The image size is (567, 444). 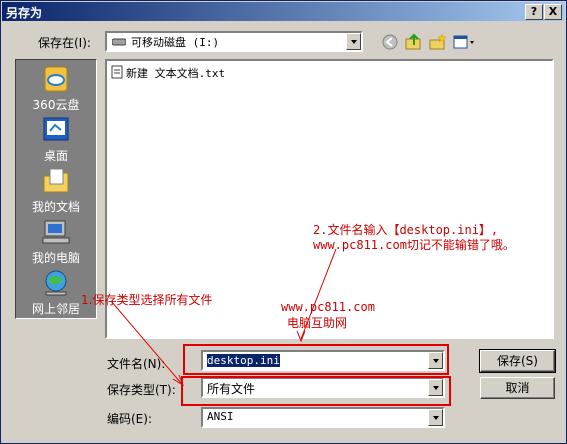 What do you see at coordinates (147, 300) in the screenshot?
I see `annotation-filetype: 1.保存类型选择所有文件` at bounding box center [147, 300].